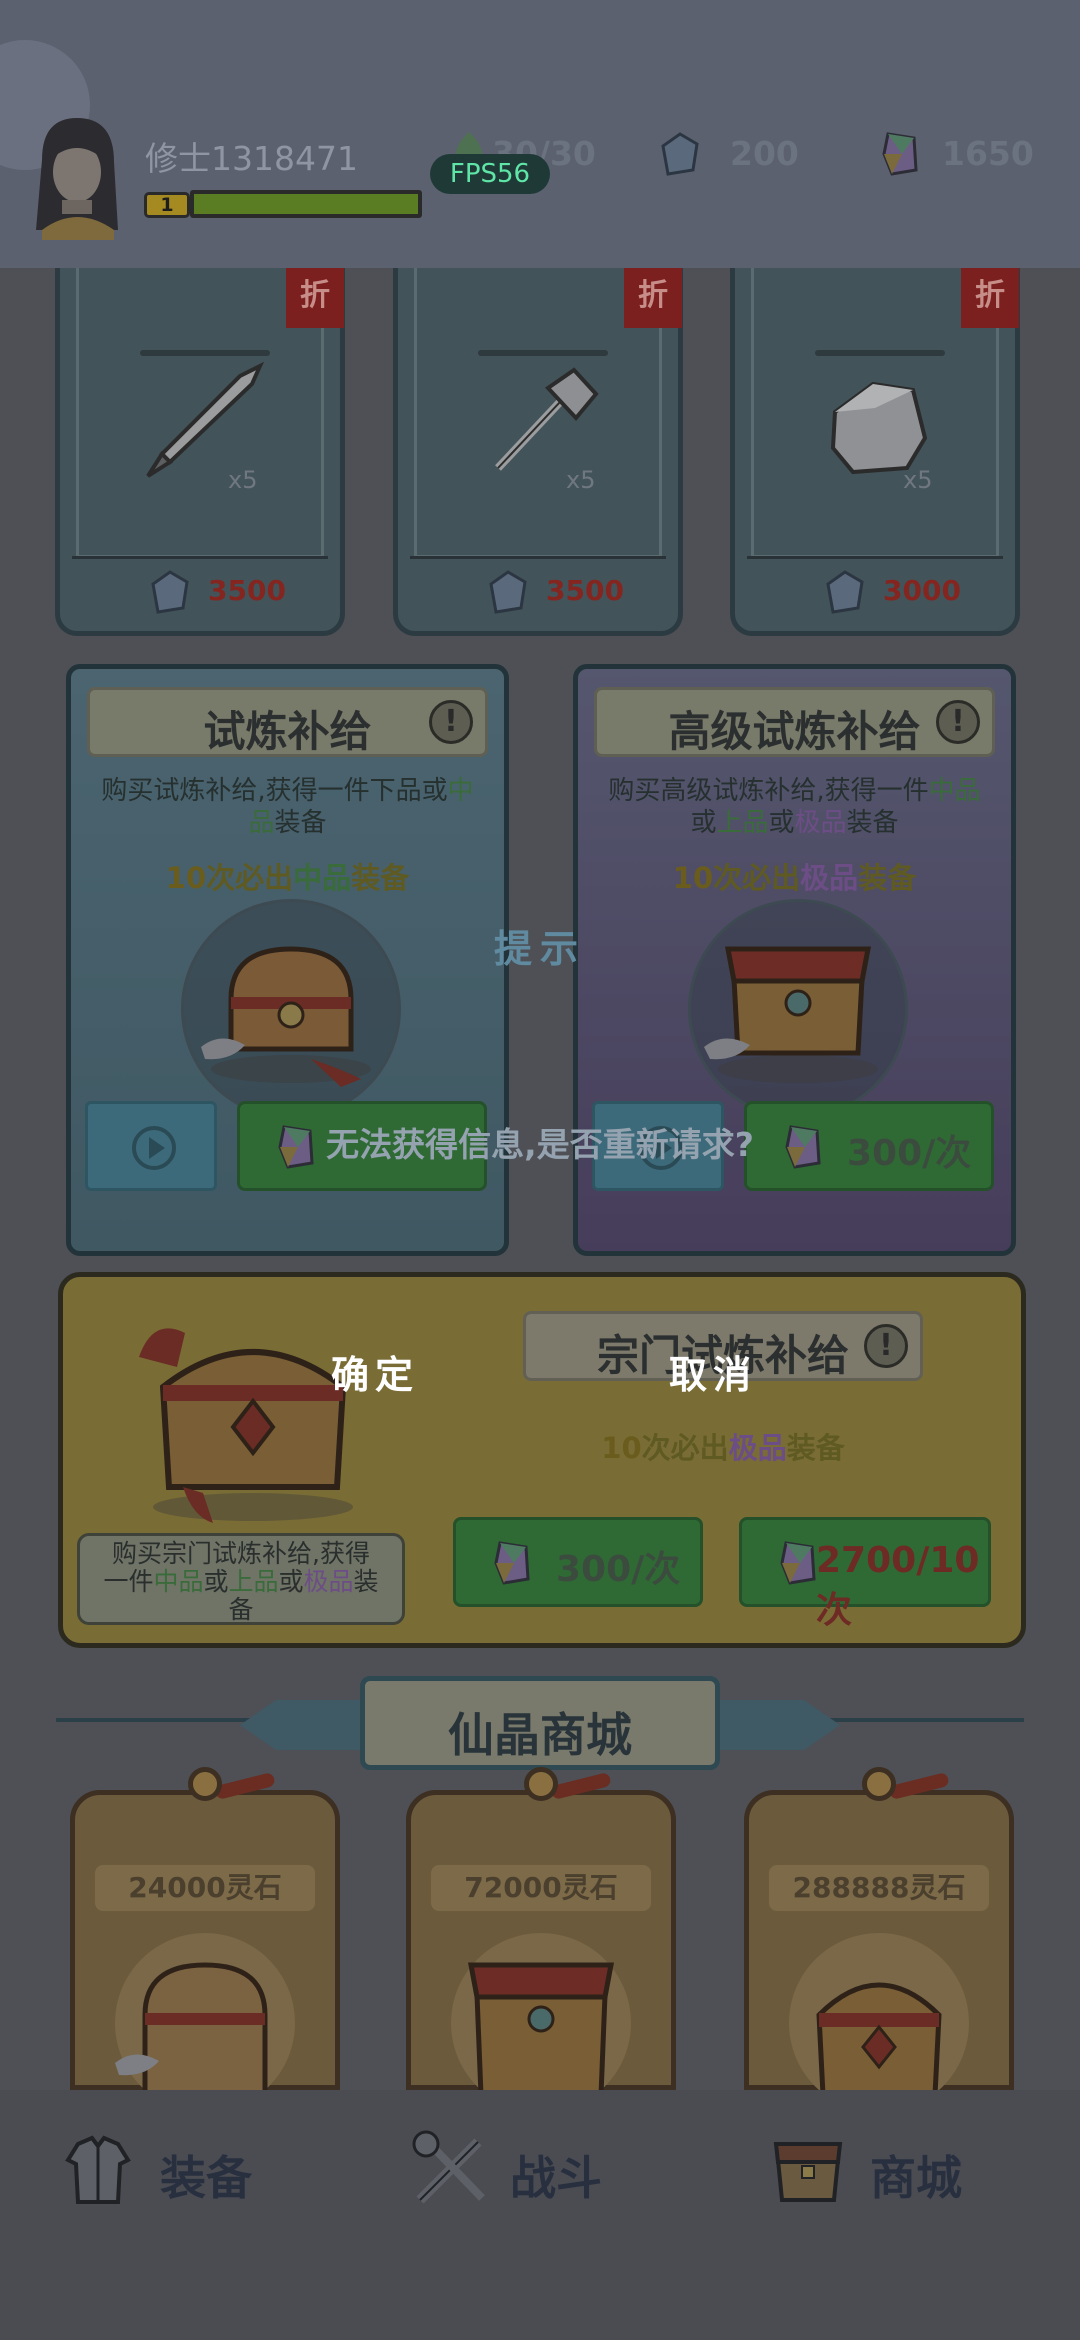 The image size is (1080, 2340). I want to click on panel-description: 购买高级试炼补给,获得一件中品 或上品或极品装备, so click(794, 807).